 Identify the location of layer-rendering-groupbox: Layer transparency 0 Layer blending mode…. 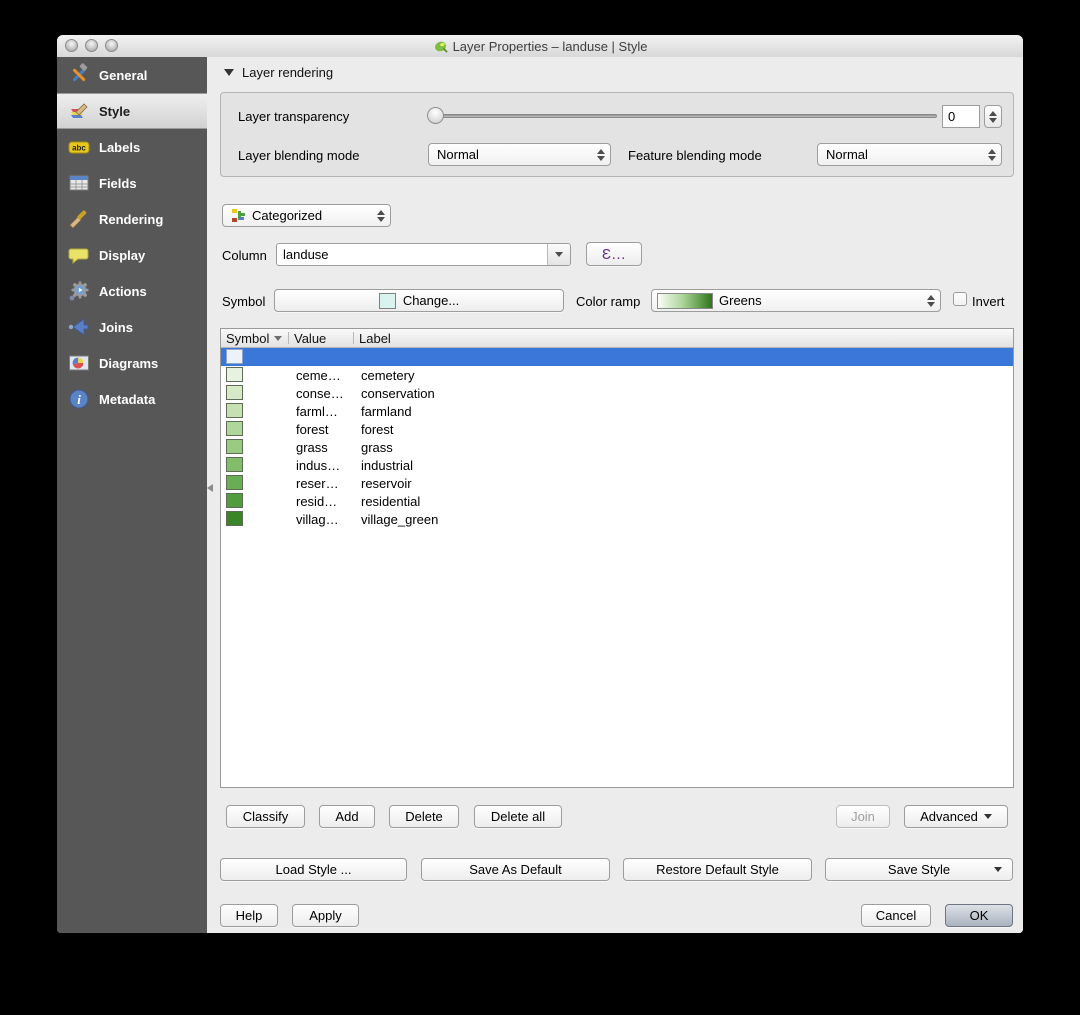
(617, 134).